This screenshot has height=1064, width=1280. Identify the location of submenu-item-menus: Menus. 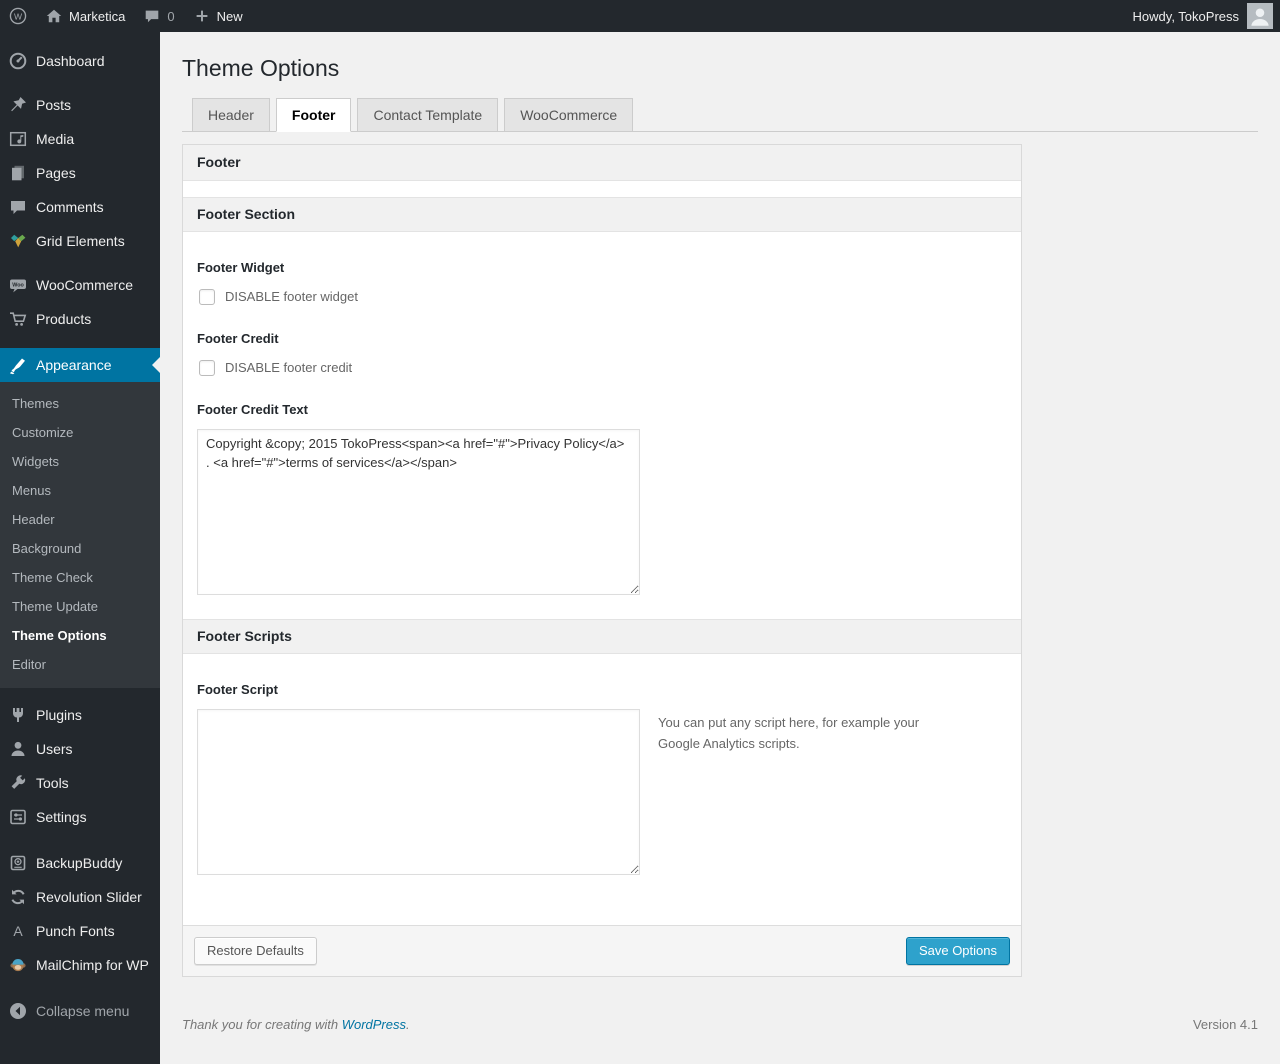
(80, 490).